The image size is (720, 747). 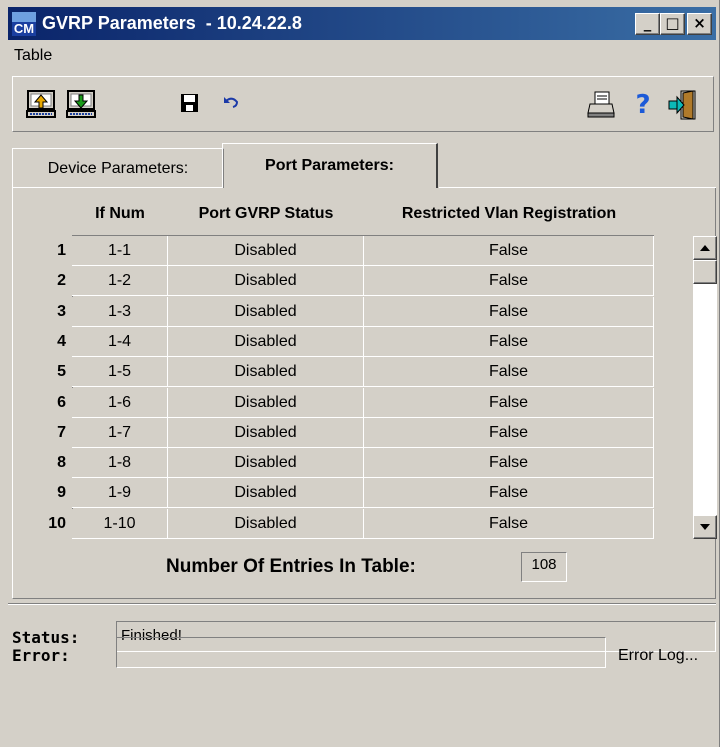 I want to click on scroll-up-button, so click(x=705, y=248).